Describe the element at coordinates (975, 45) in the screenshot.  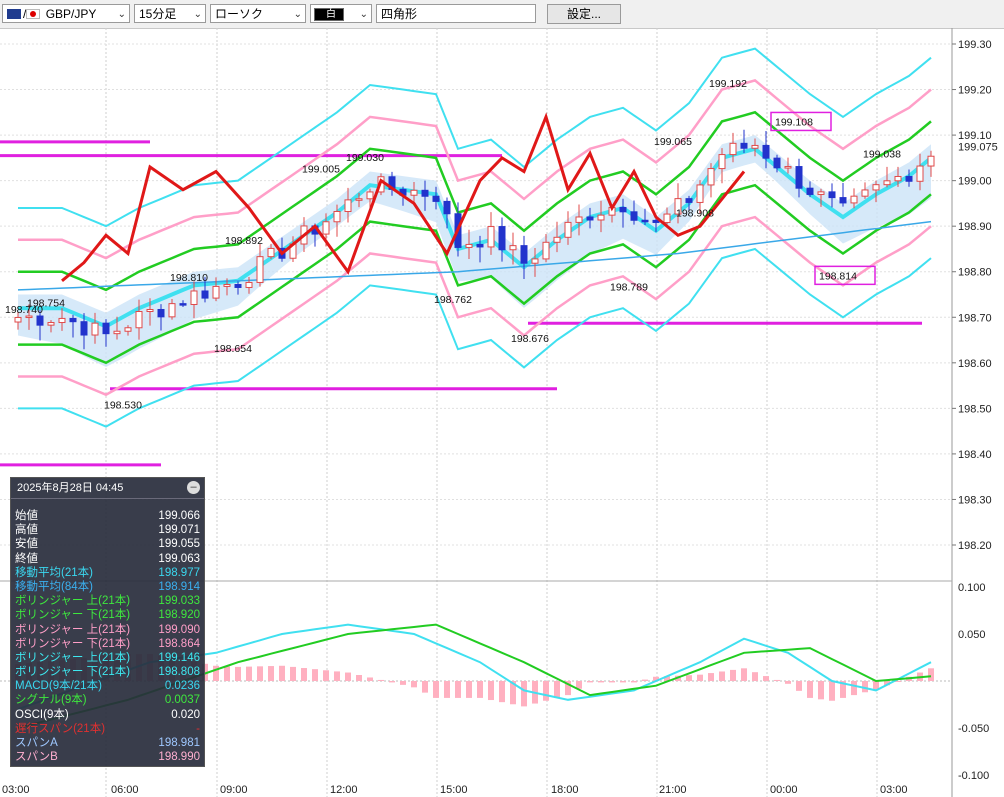
I see `price-tick-label: 199.30` at that location.